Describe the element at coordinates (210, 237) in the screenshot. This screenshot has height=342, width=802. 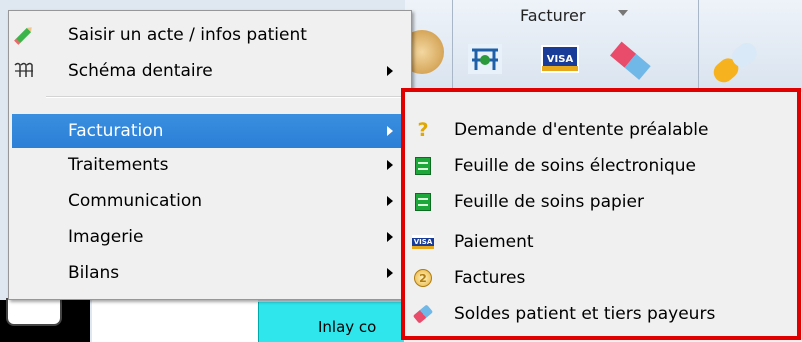
I see `menu-item-imagerie: Imagerie` at that location.